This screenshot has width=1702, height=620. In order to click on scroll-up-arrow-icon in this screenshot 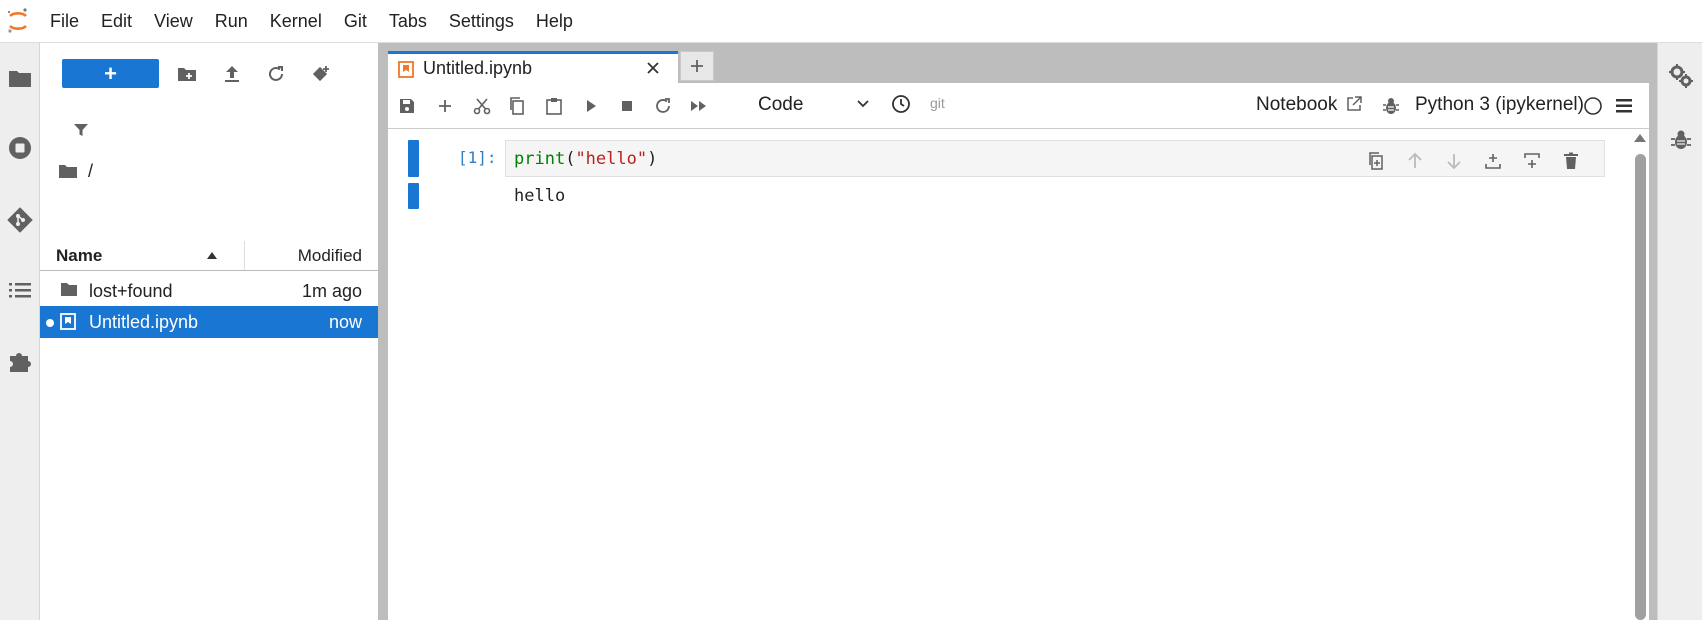, I will do `click(1640, 138)`.